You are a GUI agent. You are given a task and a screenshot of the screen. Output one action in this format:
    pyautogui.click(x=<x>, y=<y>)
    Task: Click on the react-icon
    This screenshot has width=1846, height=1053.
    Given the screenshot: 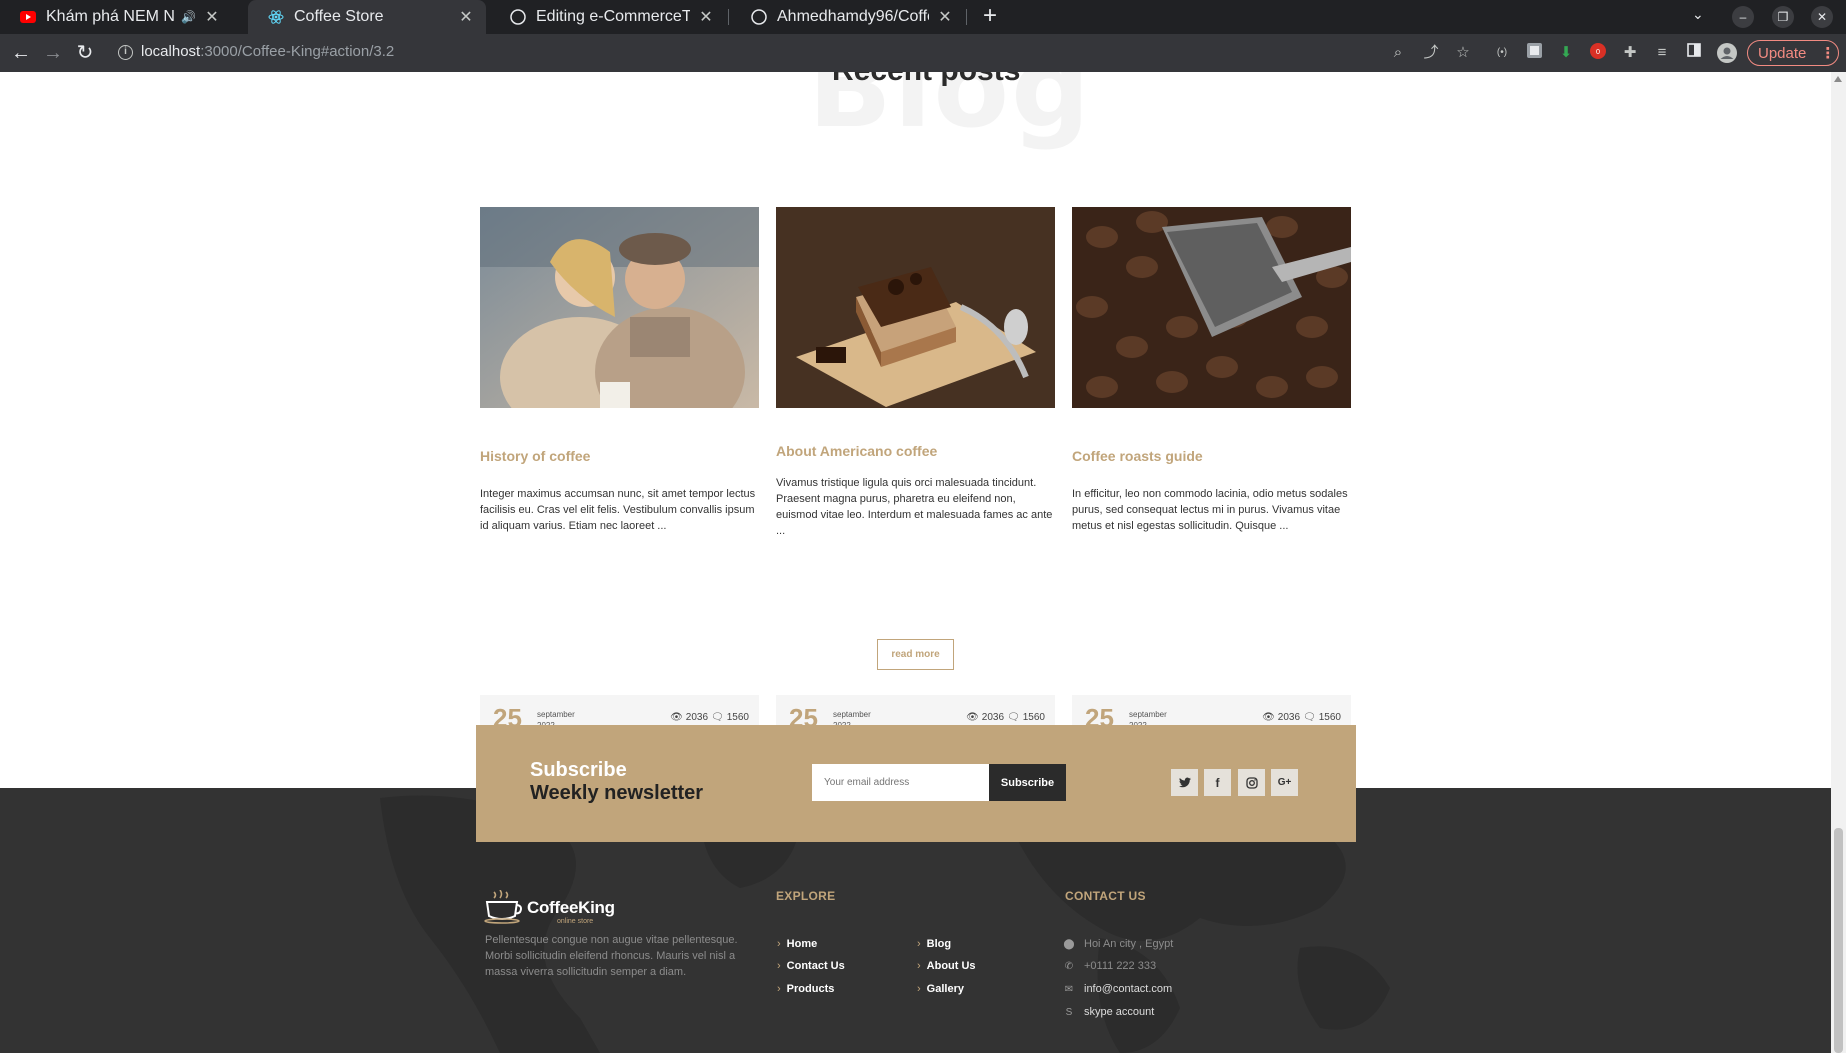 What is the action you would take?
    pyautogui.click(x=276, y=17)
    